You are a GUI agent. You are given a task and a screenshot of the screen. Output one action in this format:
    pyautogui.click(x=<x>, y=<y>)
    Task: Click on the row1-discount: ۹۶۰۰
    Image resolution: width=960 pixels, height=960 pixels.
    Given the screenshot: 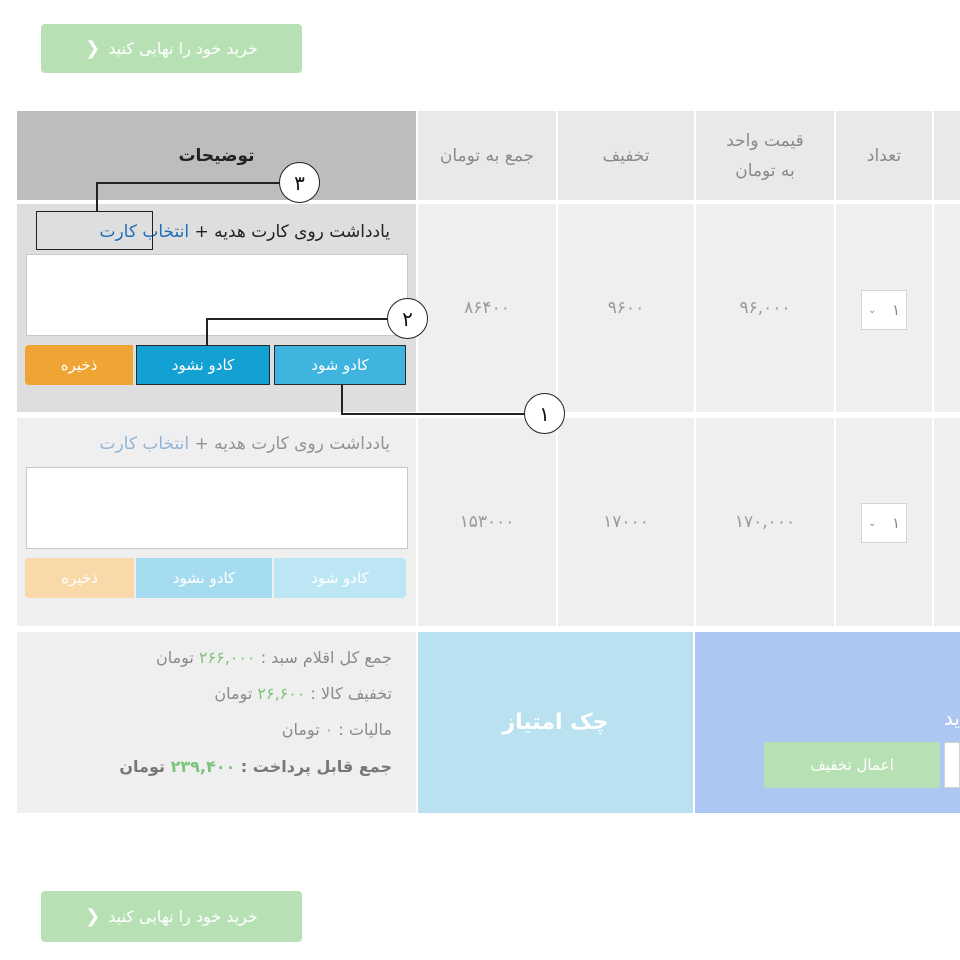 What is the action you would take?
    pyautogui.click(x=626, y=308)
    